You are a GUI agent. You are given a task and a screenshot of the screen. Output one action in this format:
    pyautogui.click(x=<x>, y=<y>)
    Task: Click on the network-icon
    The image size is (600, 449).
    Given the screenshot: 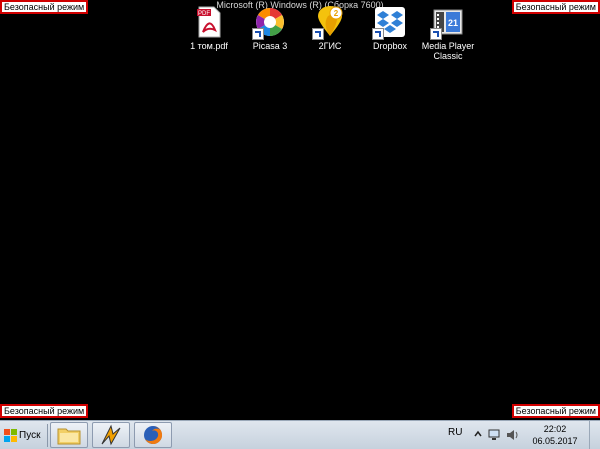 What is the action you would take?
    pyautogui.click(x=494, y=437)
    